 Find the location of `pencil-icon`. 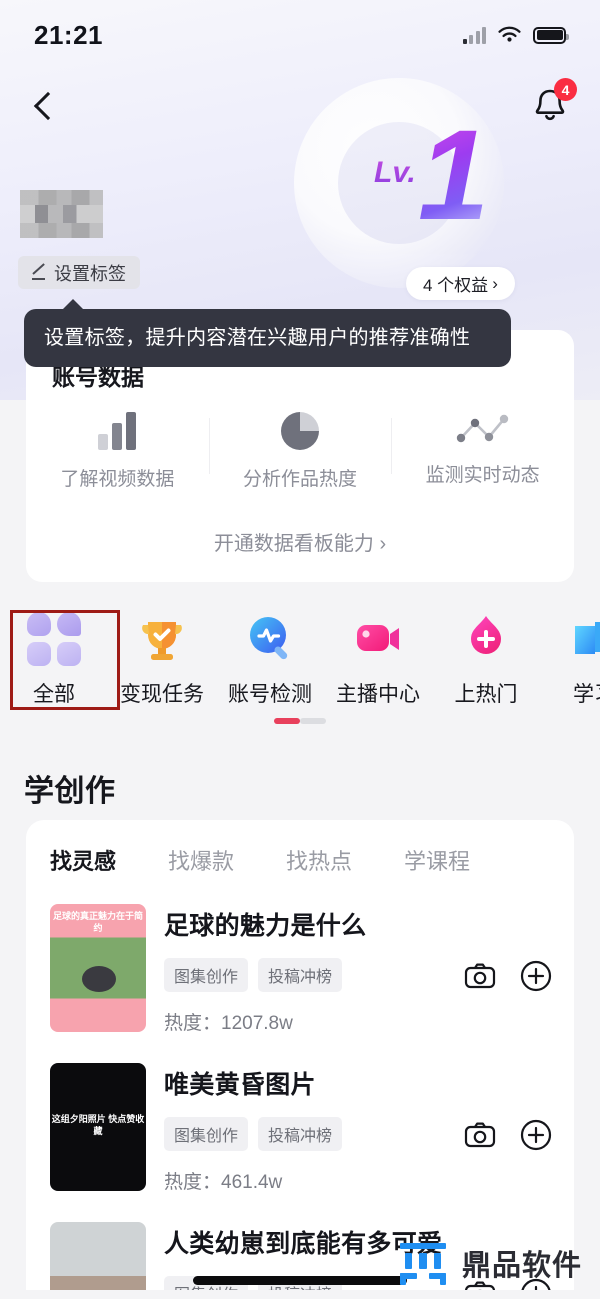

pencil-icon is located at coordinates (39, 272).